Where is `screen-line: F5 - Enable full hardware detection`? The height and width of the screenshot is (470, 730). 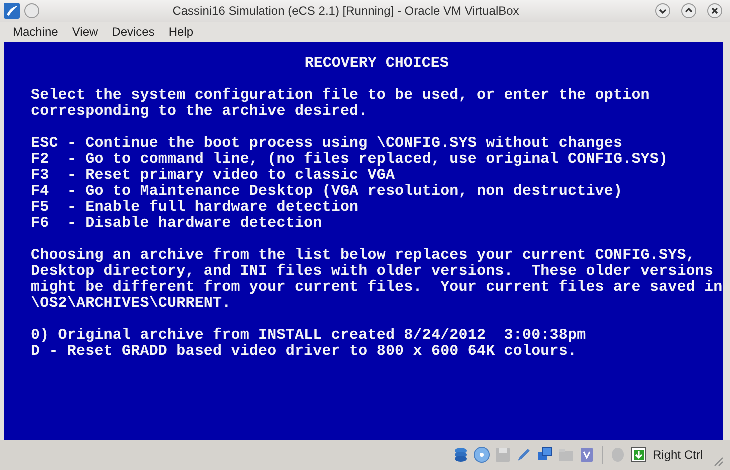 screen-line: F5 - Enable full hardware detection is located at coordinates (195, 208).